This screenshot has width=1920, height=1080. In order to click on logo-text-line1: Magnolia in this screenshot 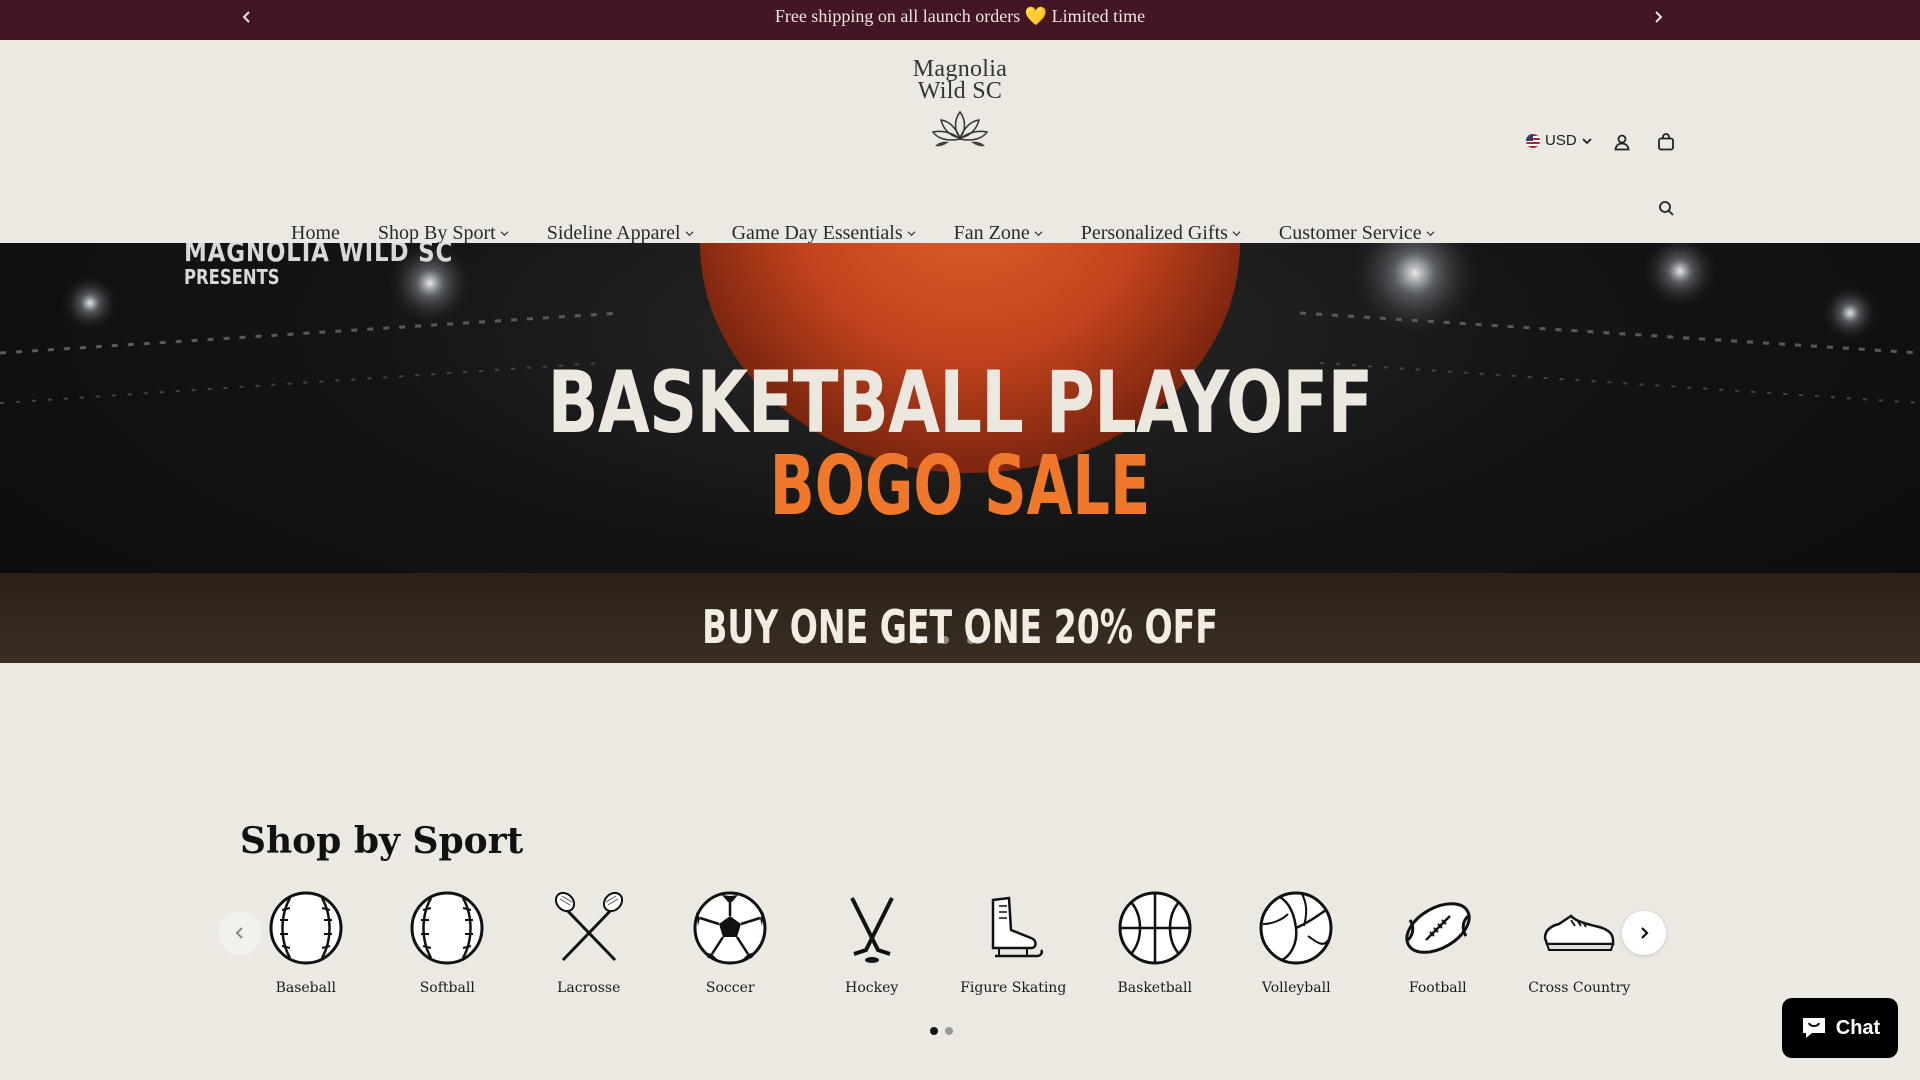, I will do `click(960, 69)`.